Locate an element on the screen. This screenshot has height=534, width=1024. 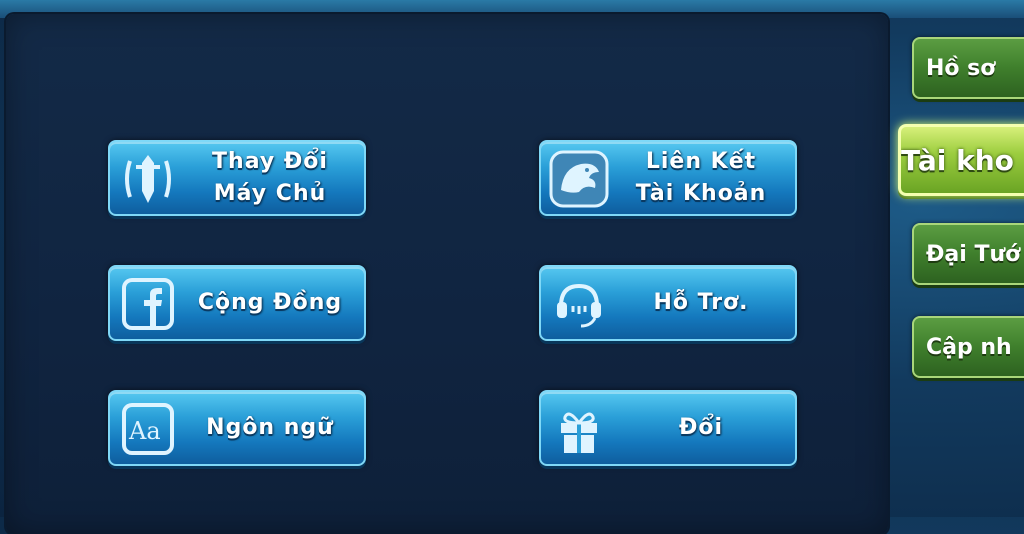
tab-heroes: Đại Tướ is located at coordinates (968, 254).